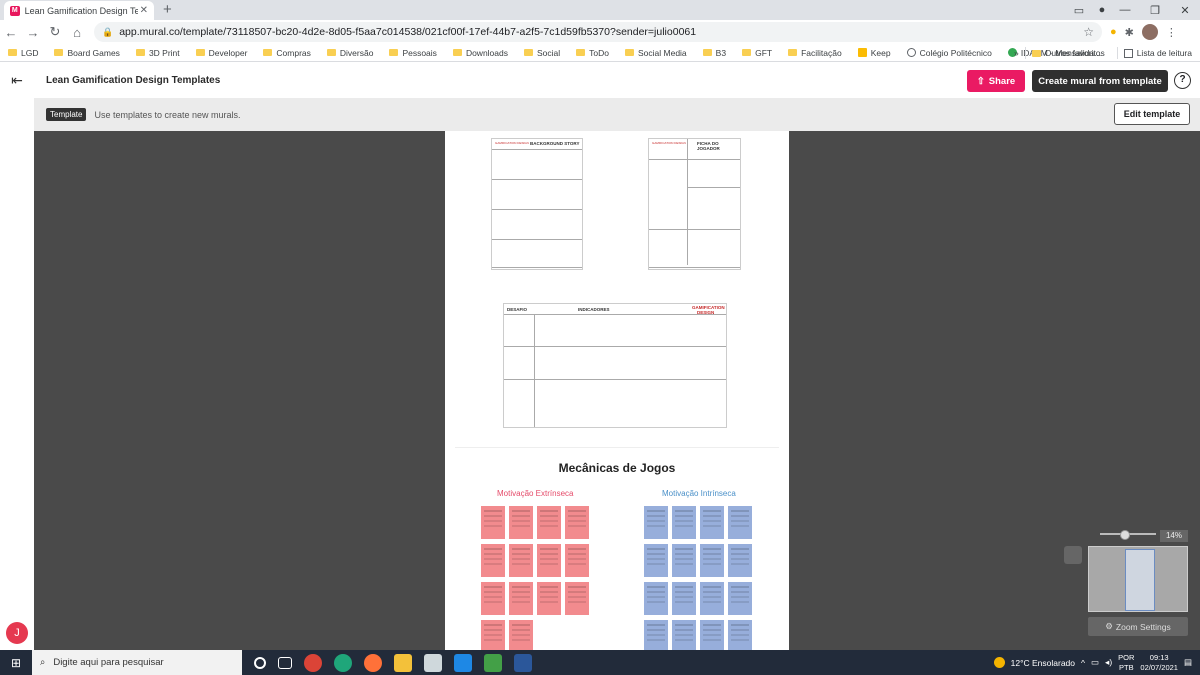  What do you see at coordinates (403, 662) in the screenshot?
I see `file-explorer-icon` at bounding box center [403, 662].